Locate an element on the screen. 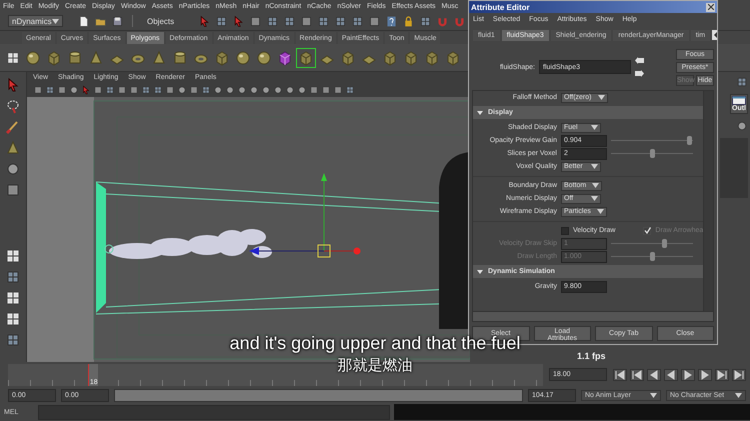  go-to-end-button is located at coordinates (739, 374).